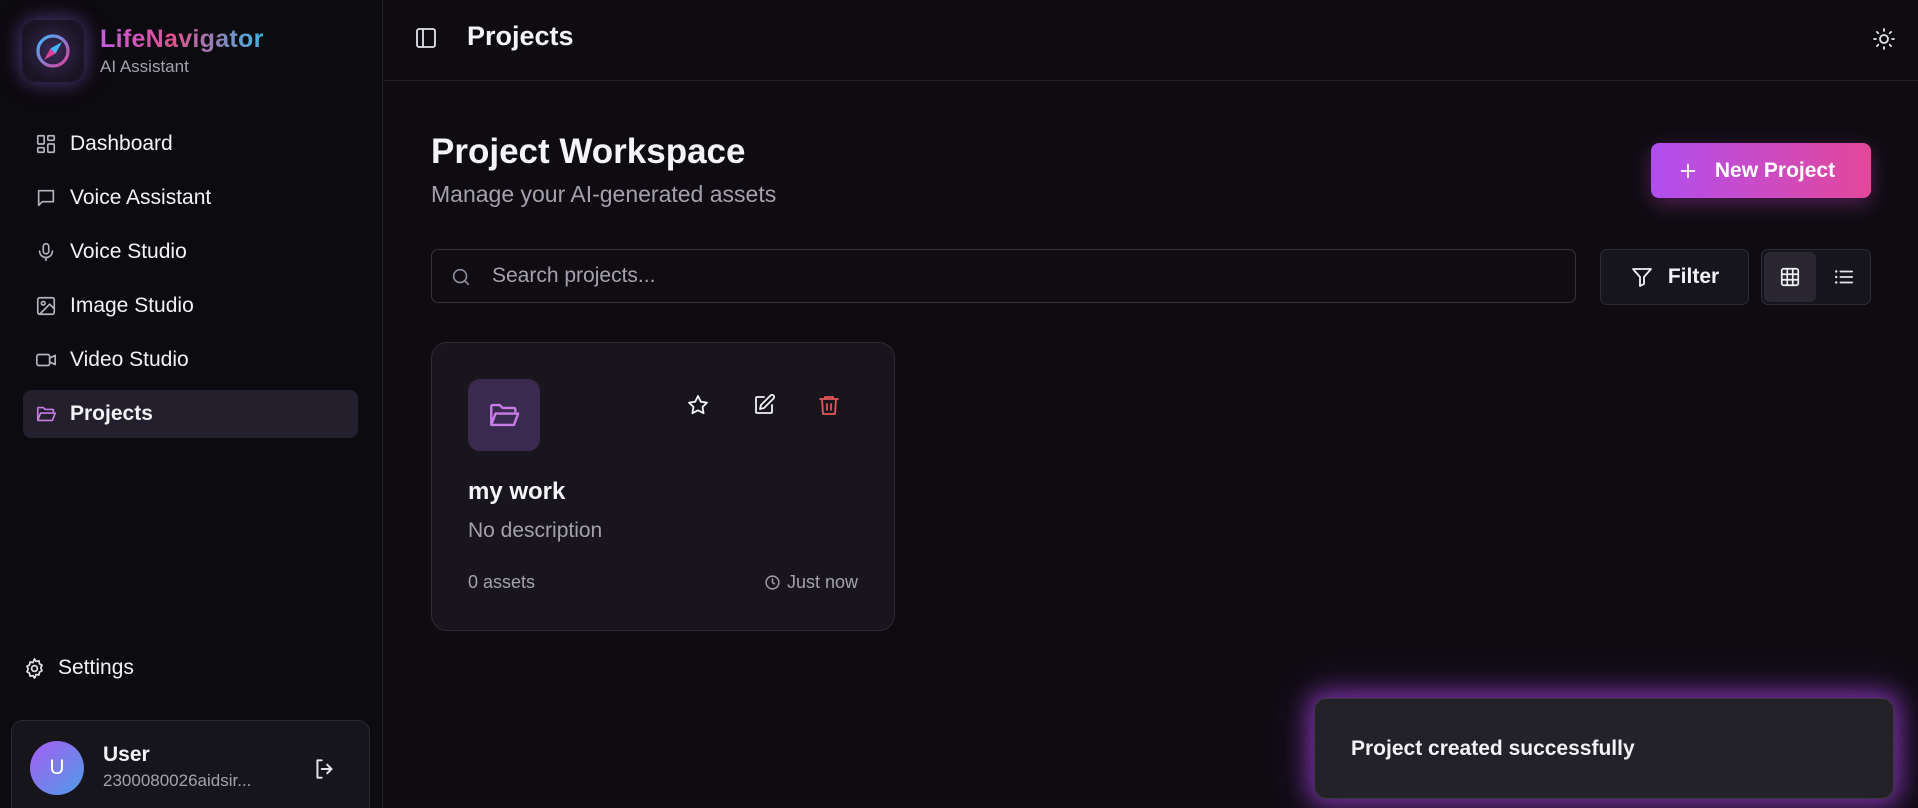 This screenshot has width=1918, height=808. What do you see at coordinates (1151, 40) in the screenshot?
I see `top-bar: Projects` at bounding box center [1151, 40].